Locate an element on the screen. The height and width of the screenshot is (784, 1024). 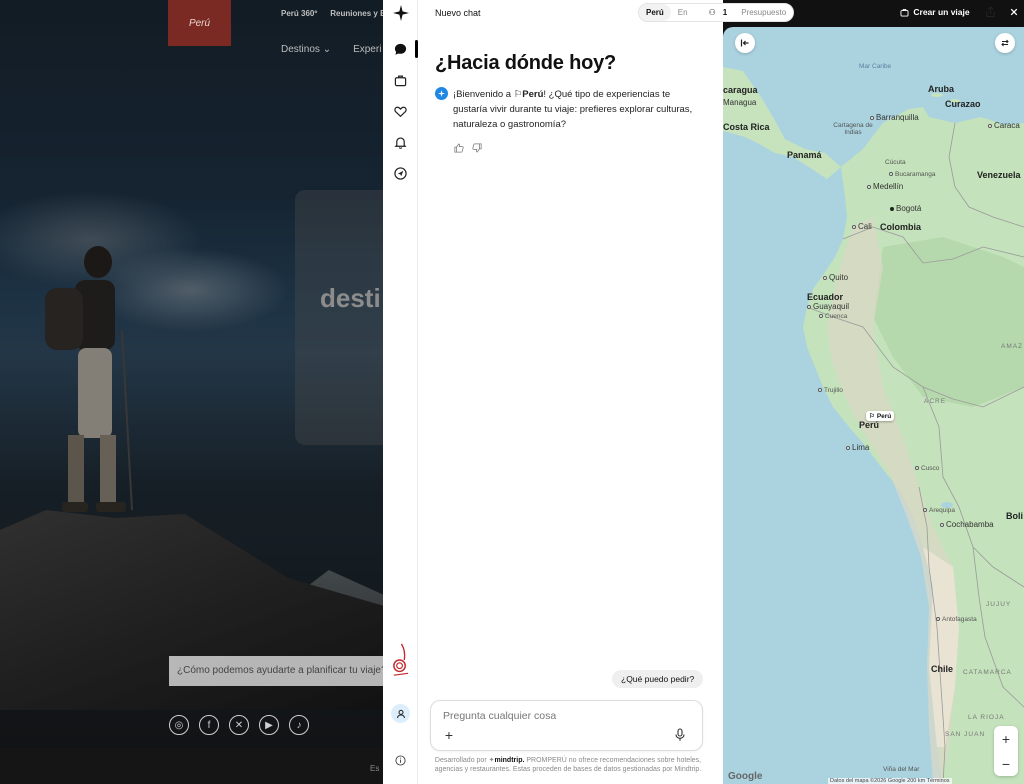
x-icon: ✕ is located at coordinates (239, 725).